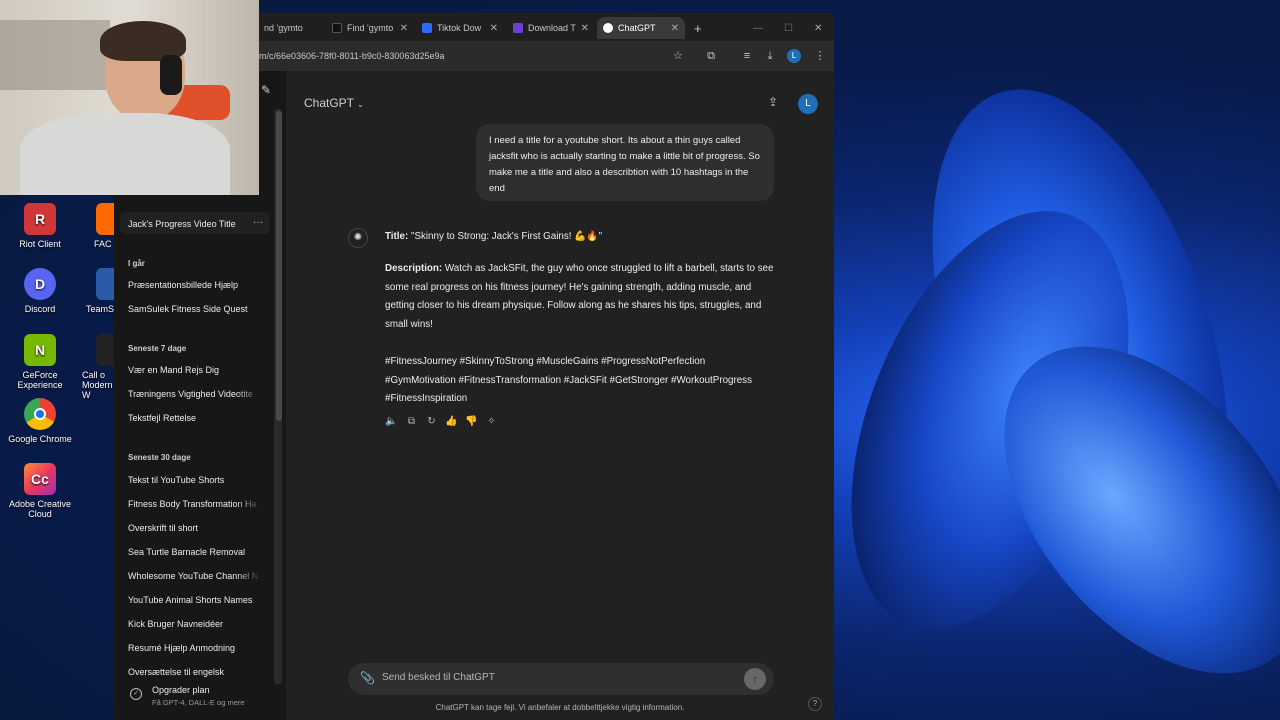  I want to click on webcam-person, so click(125, 108).